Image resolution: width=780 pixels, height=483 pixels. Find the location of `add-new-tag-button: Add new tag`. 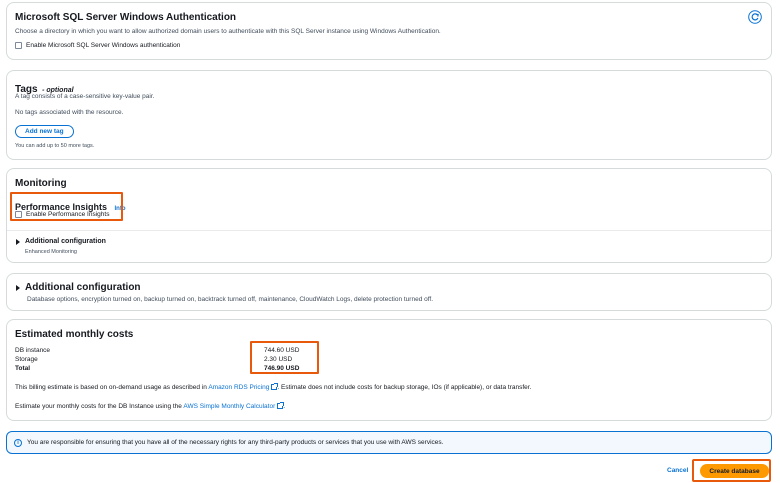

add-new-tag-button: Add new tag is located at coordinates (44, 131).